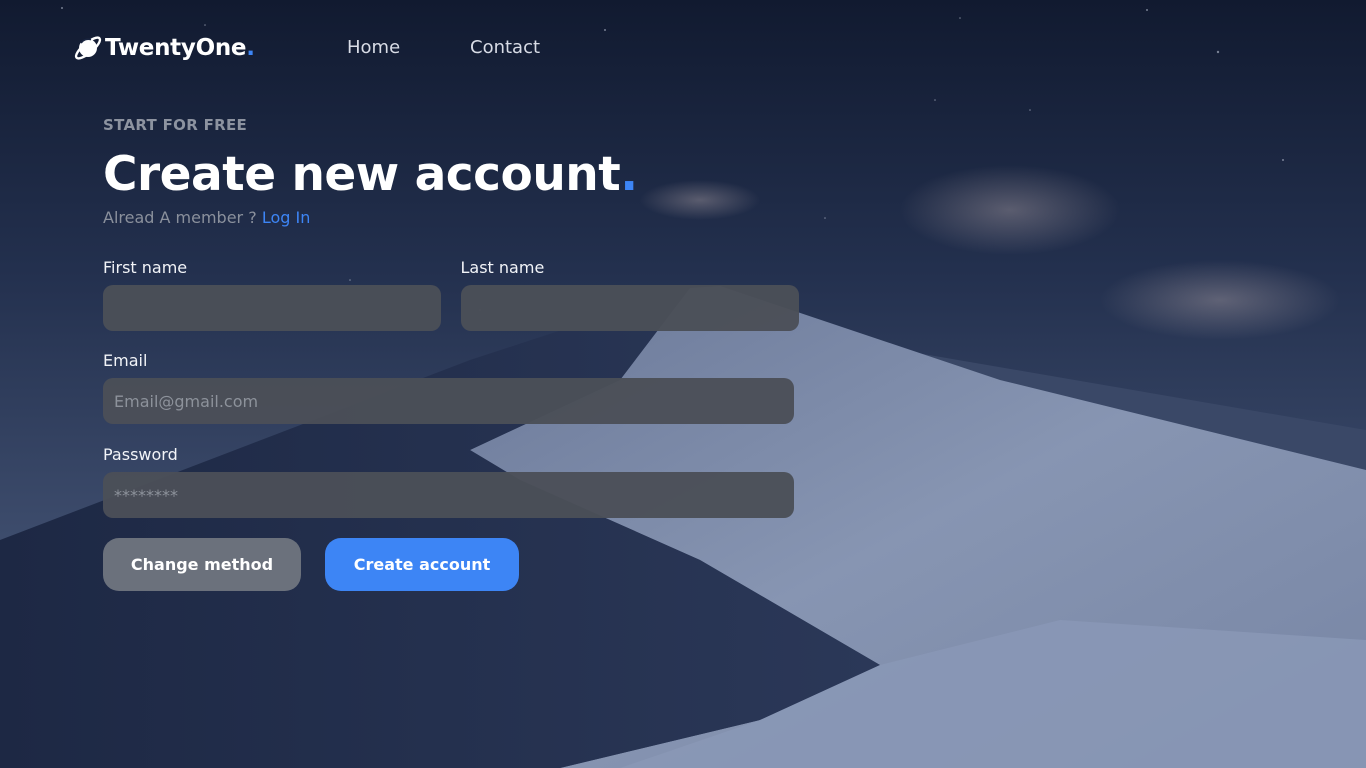 This screenshot has height=768, width=1366. Describe the element at coordinates (422, 565) in the screenshot. I see `create-account-button: Create account` at that location.